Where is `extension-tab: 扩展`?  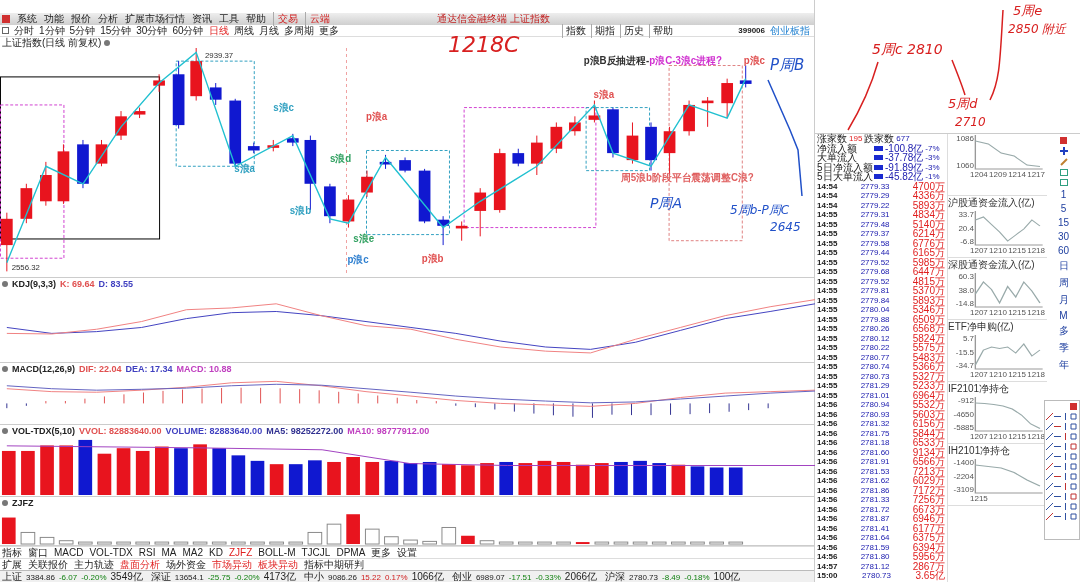
extension-tab: 扩展 is located at coordinates (12, 564).